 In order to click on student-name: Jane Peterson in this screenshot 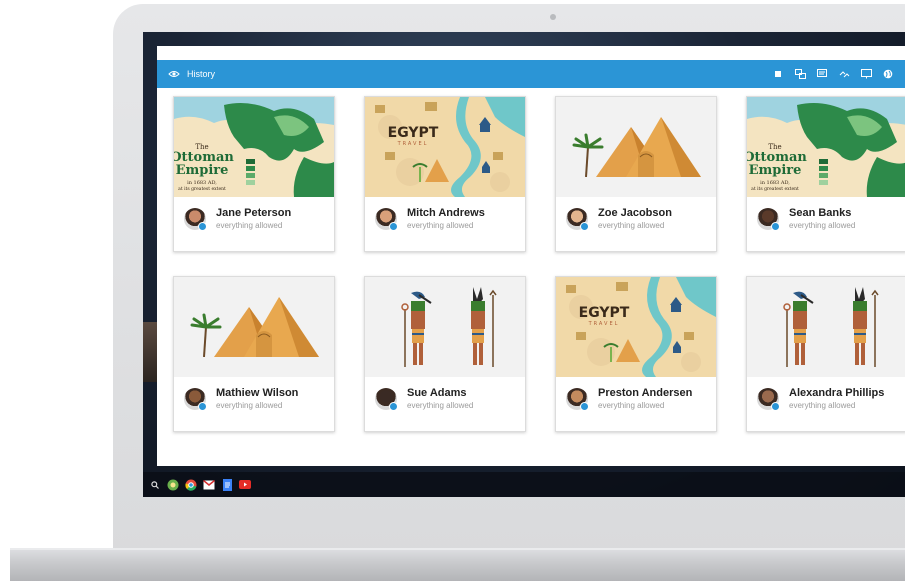, I will do `click(254, 213)`.